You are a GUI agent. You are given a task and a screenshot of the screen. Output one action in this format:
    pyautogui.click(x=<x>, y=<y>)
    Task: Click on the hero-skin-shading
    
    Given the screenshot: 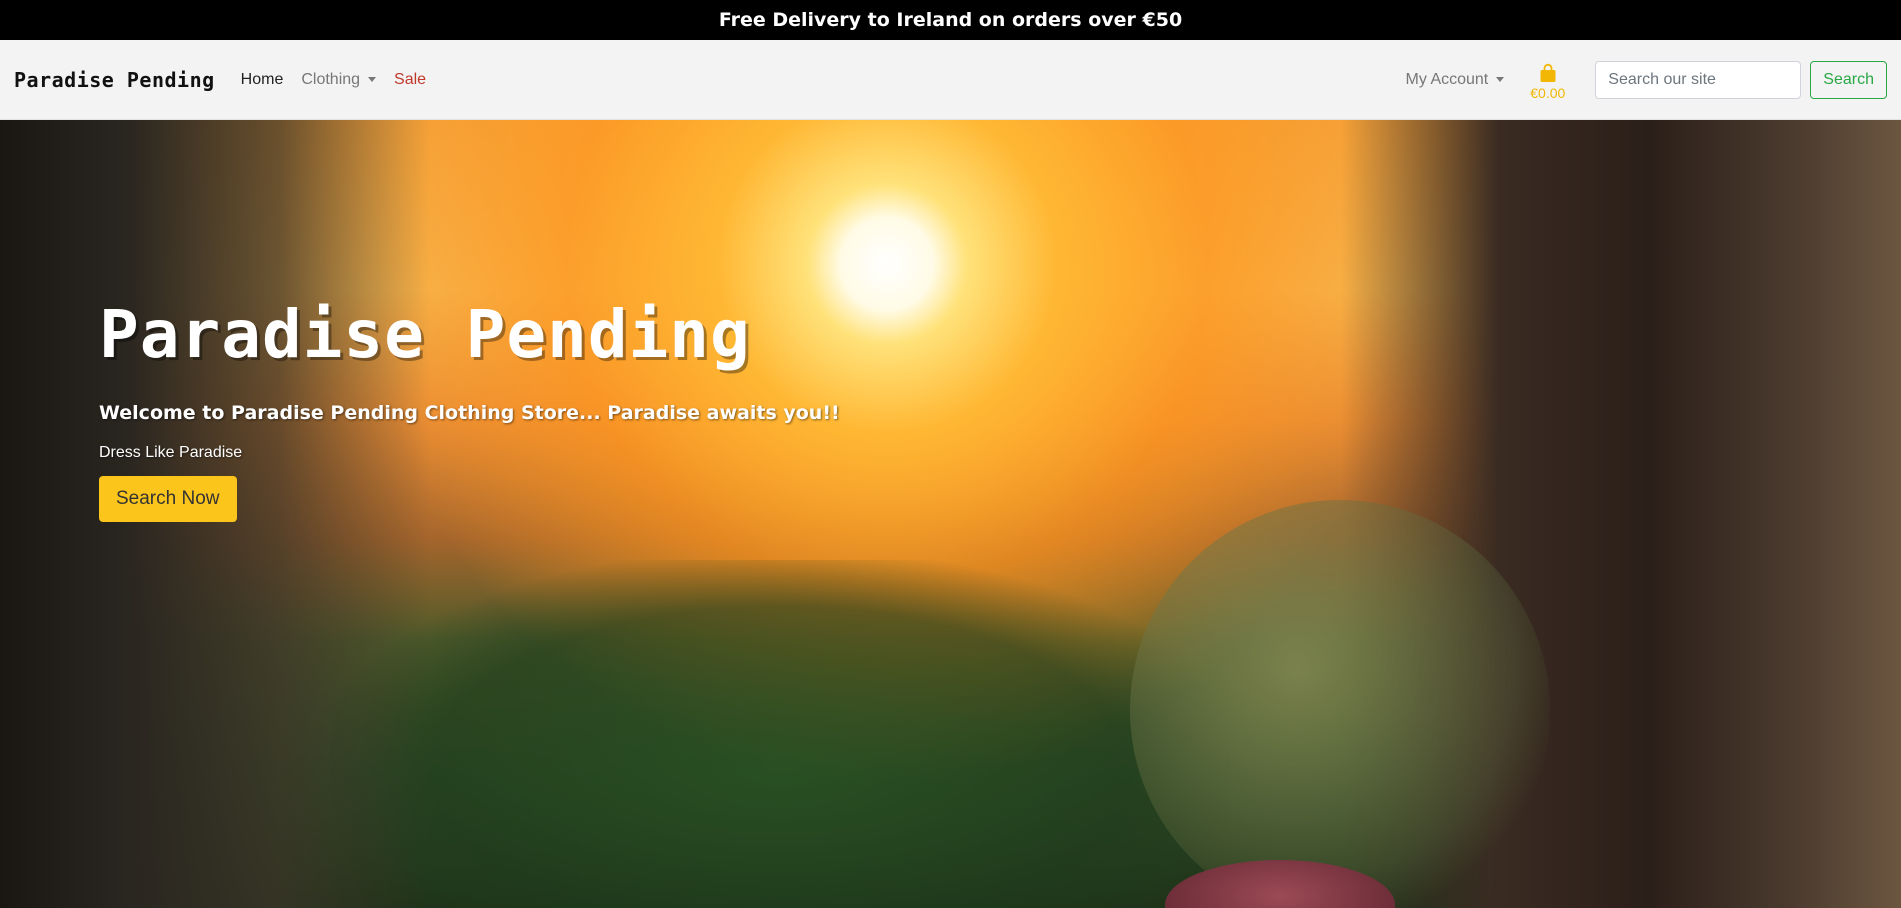 What is the action you would take?
    pyautogui.click(x=1340, y=704)
    